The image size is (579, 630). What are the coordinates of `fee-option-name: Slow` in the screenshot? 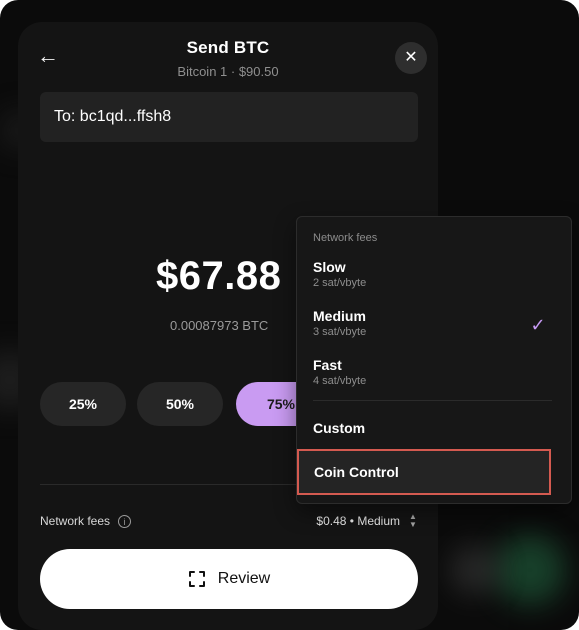 It's located at (329, 267).